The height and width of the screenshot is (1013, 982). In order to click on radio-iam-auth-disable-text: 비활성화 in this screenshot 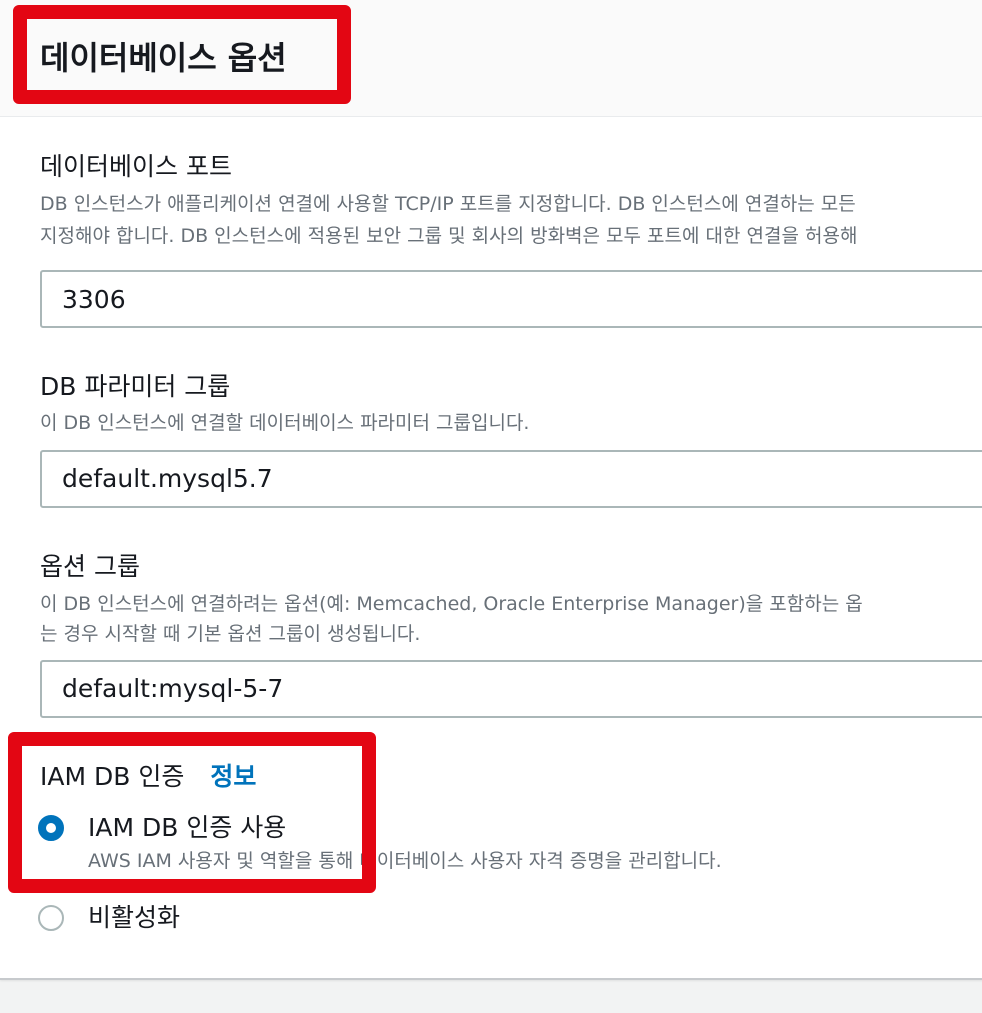, I will do `click(134, 918)`.